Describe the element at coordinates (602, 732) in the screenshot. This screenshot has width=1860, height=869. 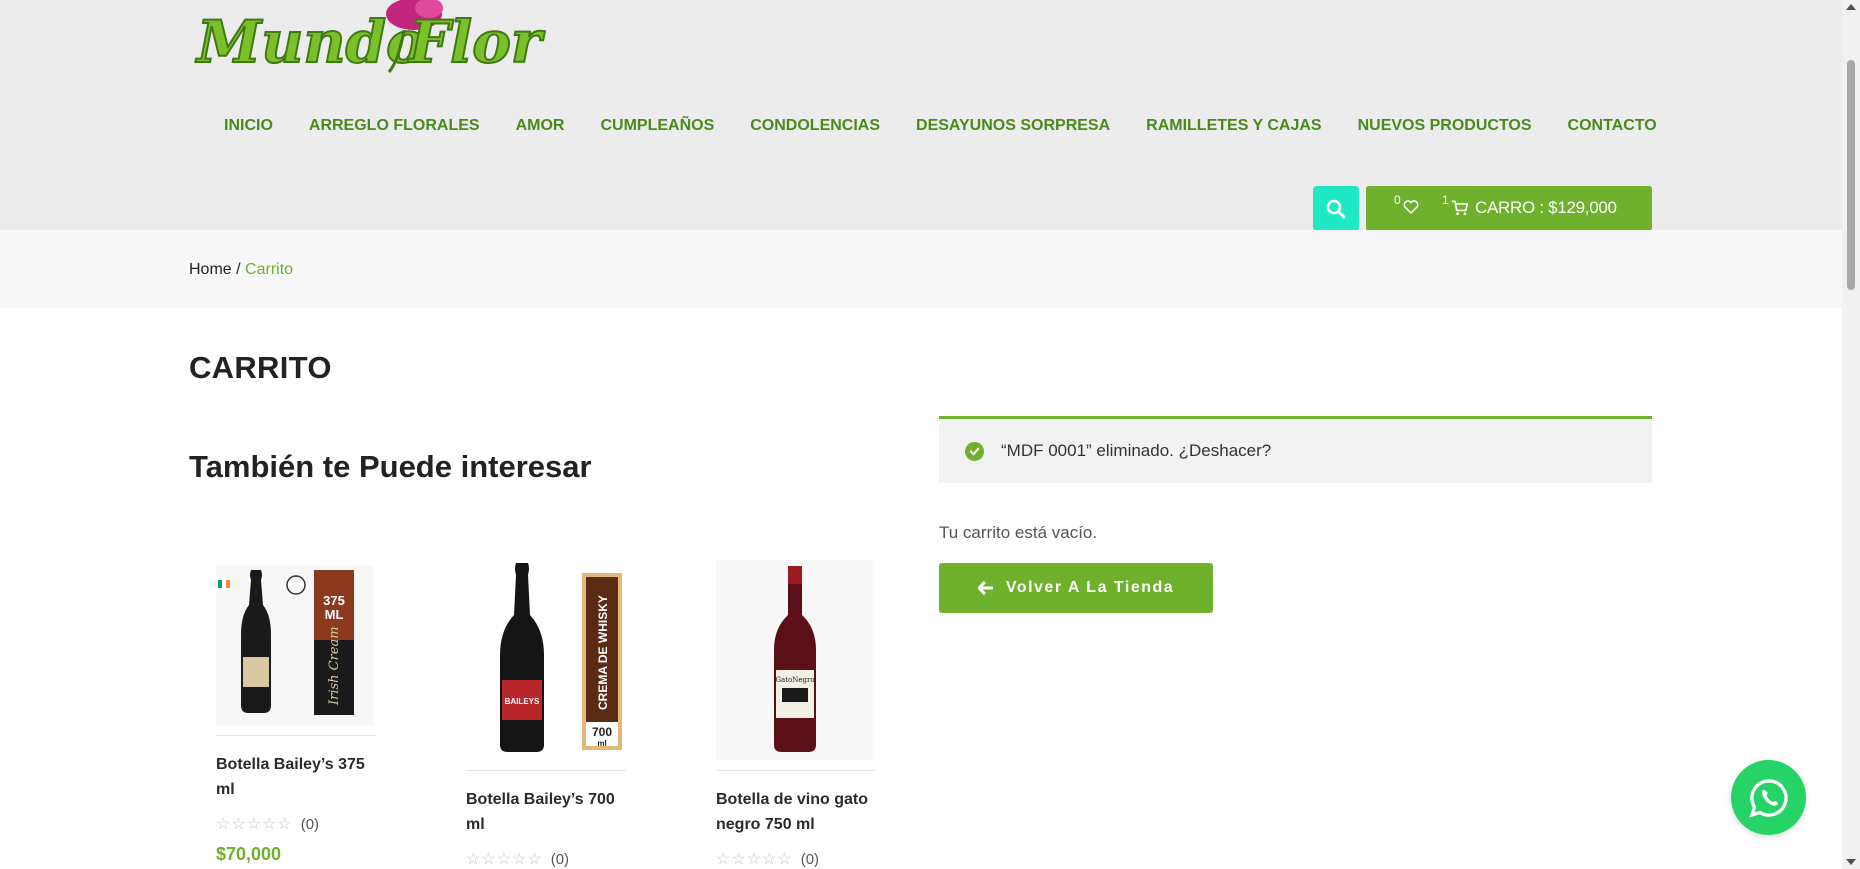
I see `svg-text: 700` at that location.